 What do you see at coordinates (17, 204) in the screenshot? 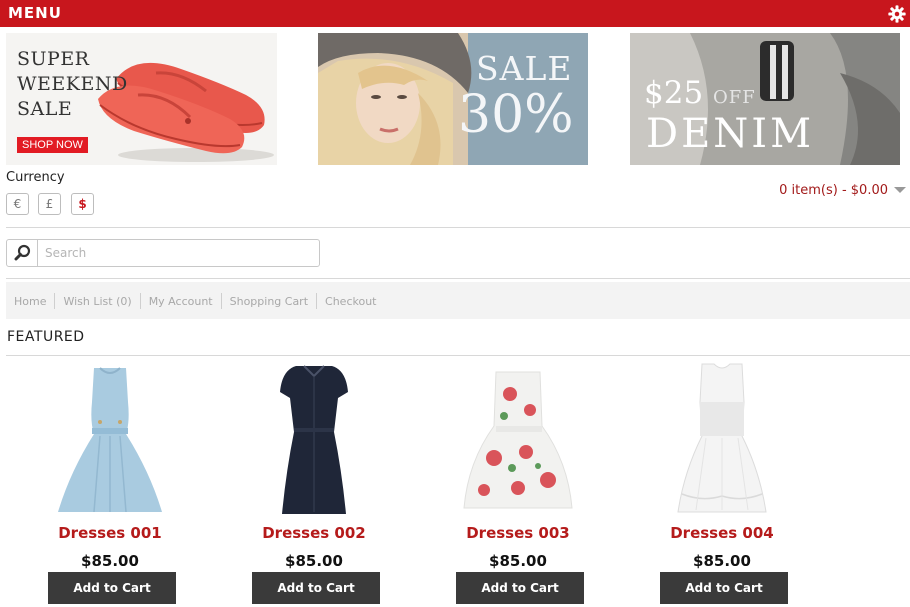
I see `currency-euro-button: €` at bounding box center [17, 204].